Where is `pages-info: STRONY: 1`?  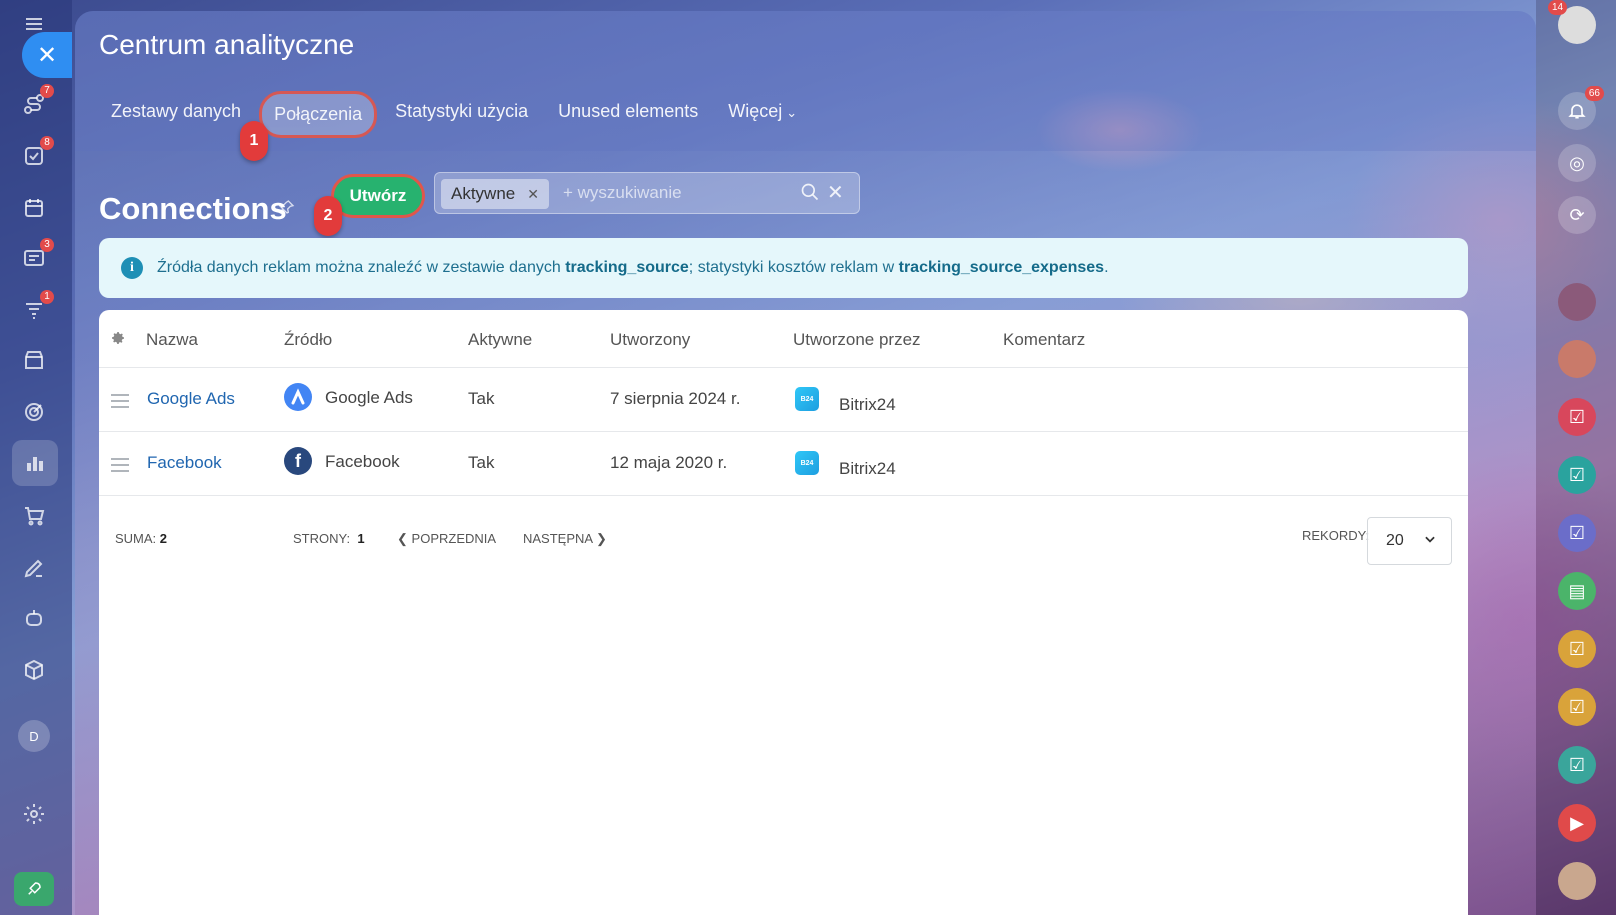 pages-info: STRONY: 1 is located at coordinates (329, 538).